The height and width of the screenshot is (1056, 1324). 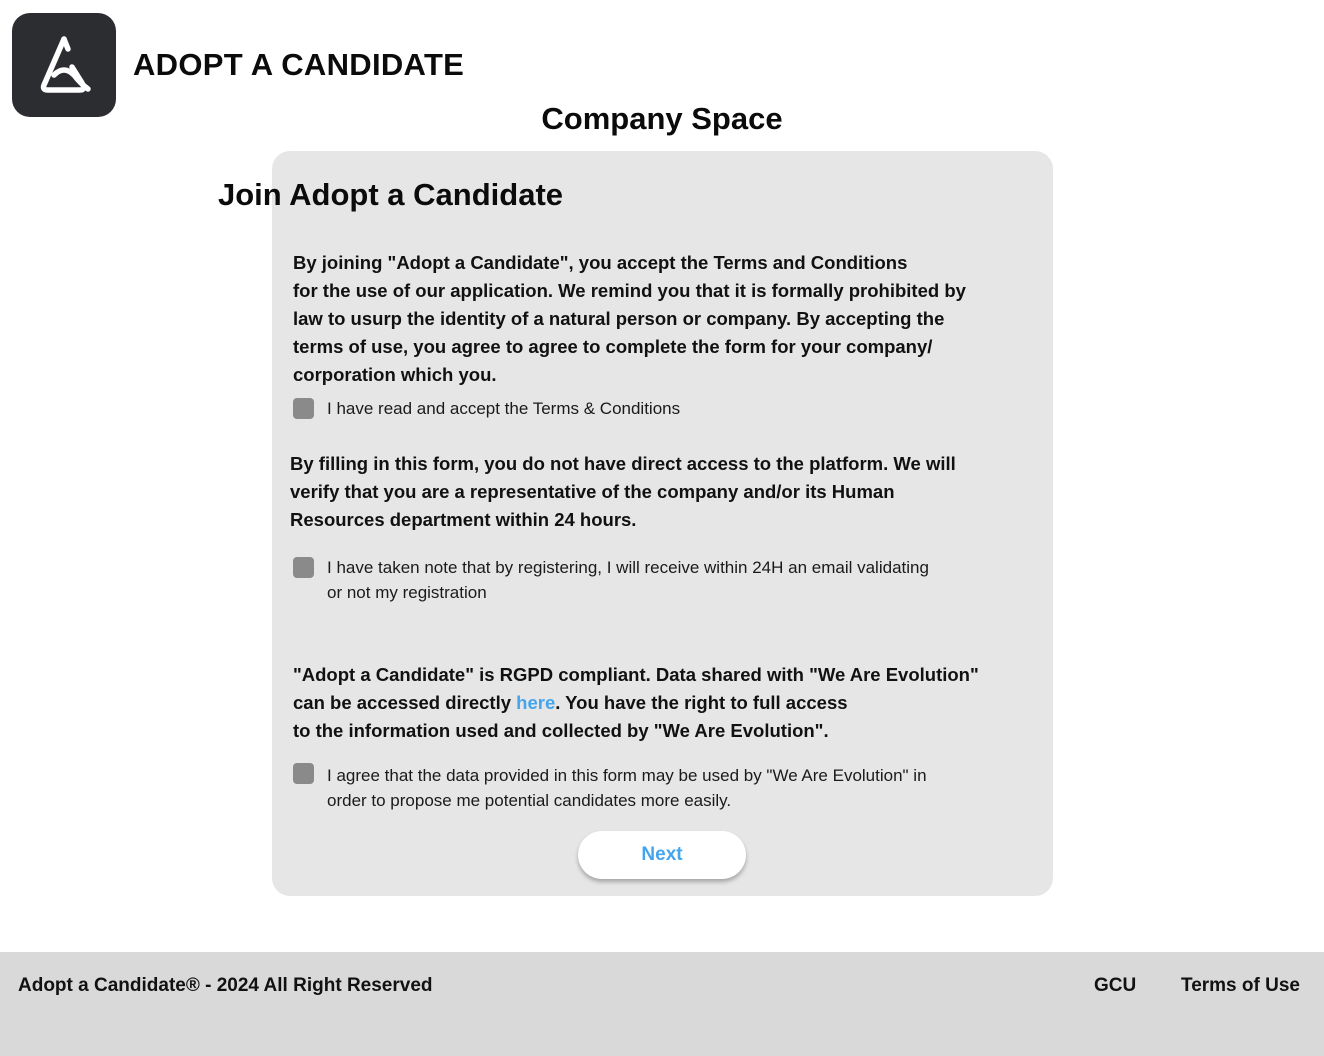 I want to click on page-title: Company Space, so click(x=662, y=118).